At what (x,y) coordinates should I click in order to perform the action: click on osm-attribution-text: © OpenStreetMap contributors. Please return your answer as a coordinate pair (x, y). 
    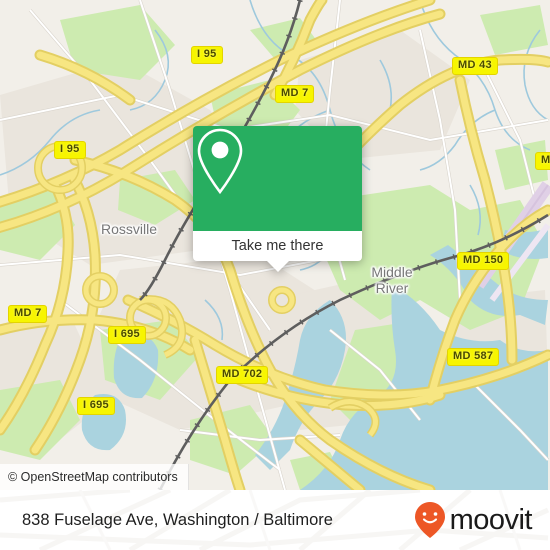
    Looking at the image, I should click on (93, 477).